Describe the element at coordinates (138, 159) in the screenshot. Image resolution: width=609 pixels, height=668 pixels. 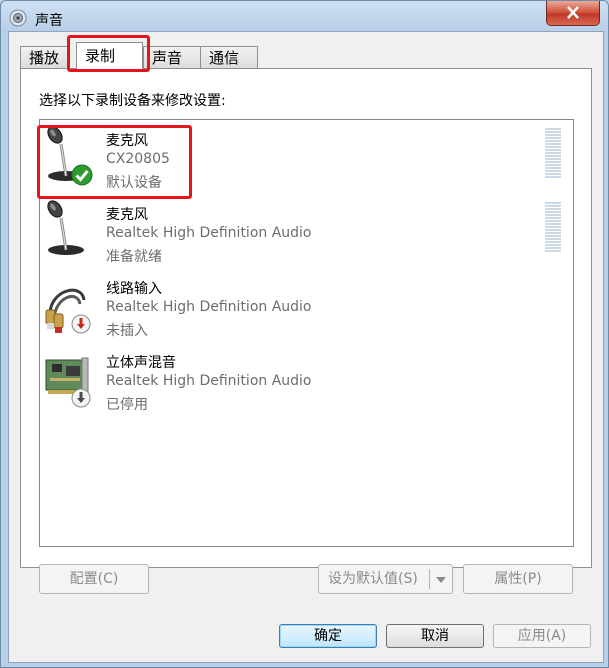
I see `device-description: CX20805` at that location.